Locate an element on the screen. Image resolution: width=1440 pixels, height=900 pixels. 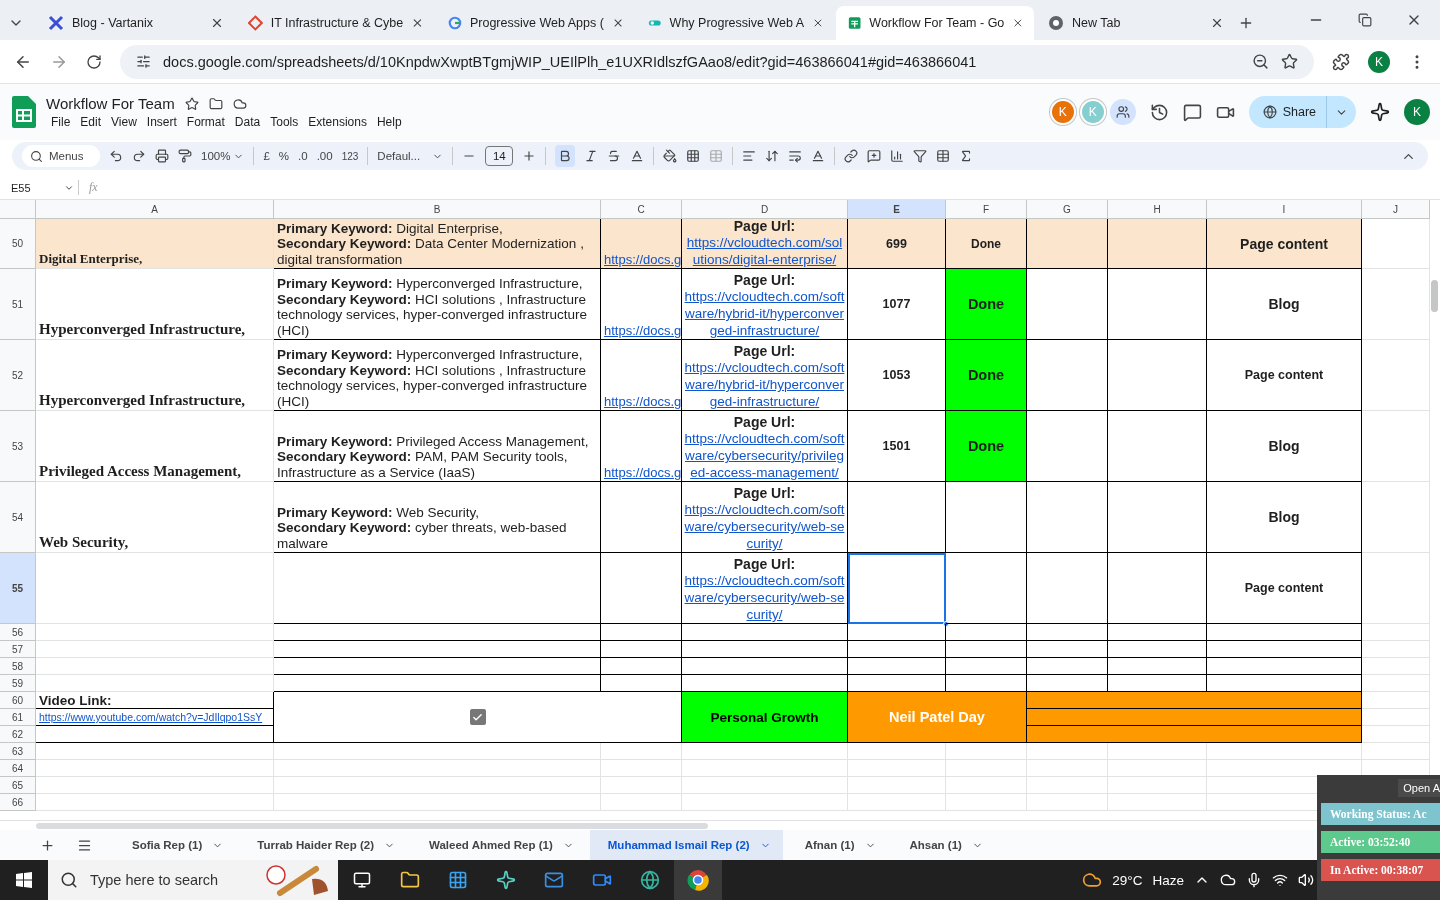
row-number: 64 is located at coordinates (18, 768).